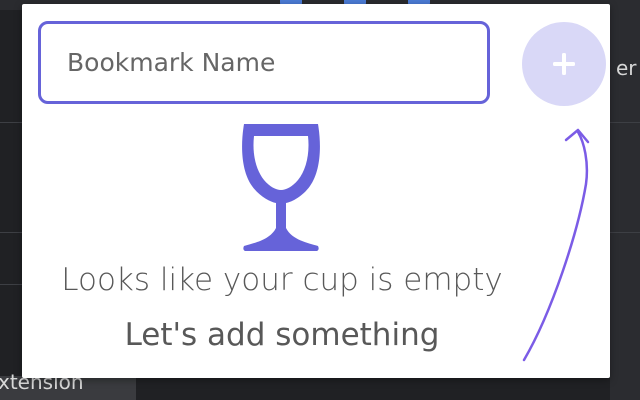 The image size is (640, 400). I want to click on add-bookmark-button, so click(564, 64).